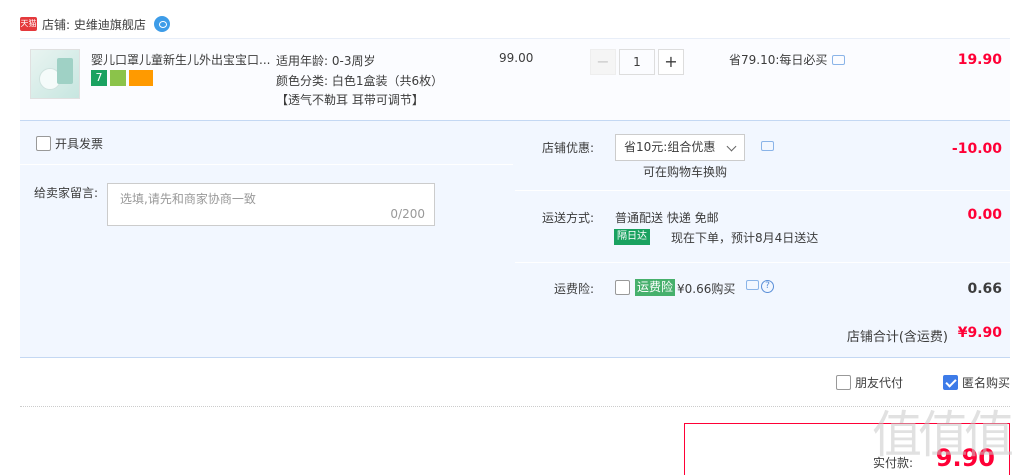 Image resolution: width=1022 pixels, height=475 pixels. I want to click on coupon-note: 可在购物车换购, so click(685, 172).